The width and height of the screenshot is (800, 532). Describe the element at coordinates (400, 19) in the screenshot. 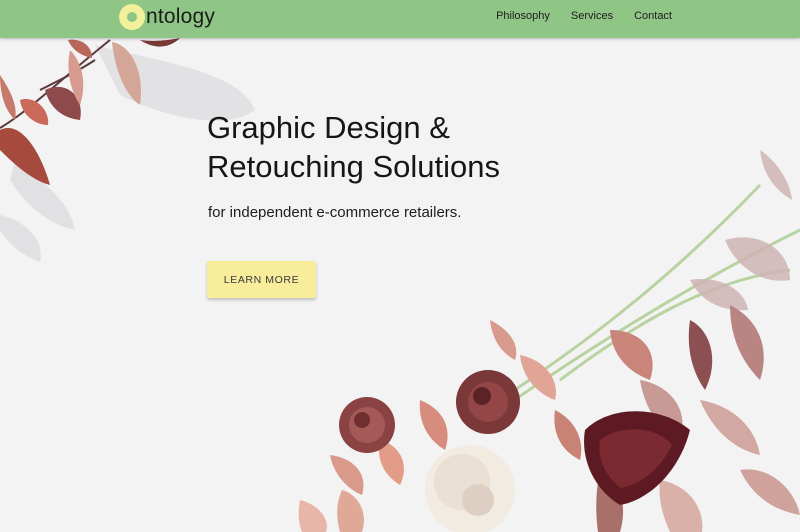

I see `top-navbar: ntology Philosophy Services Contact` at that location.